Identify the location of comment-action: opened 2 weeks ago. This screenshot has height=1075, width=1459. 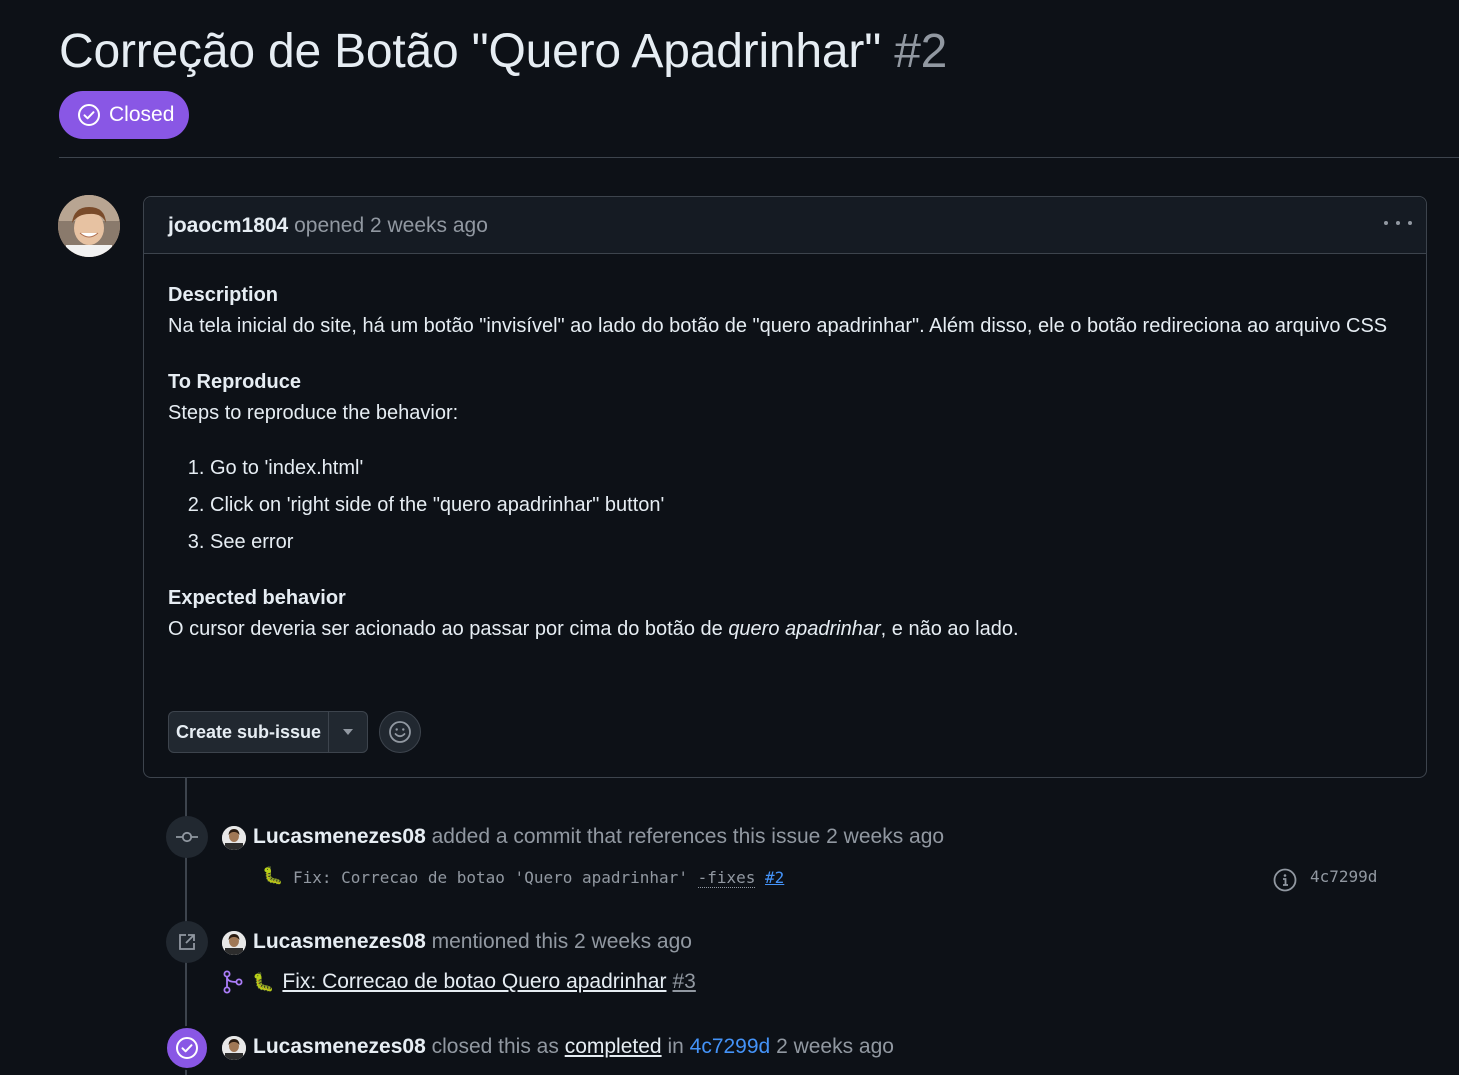
(391, 225).